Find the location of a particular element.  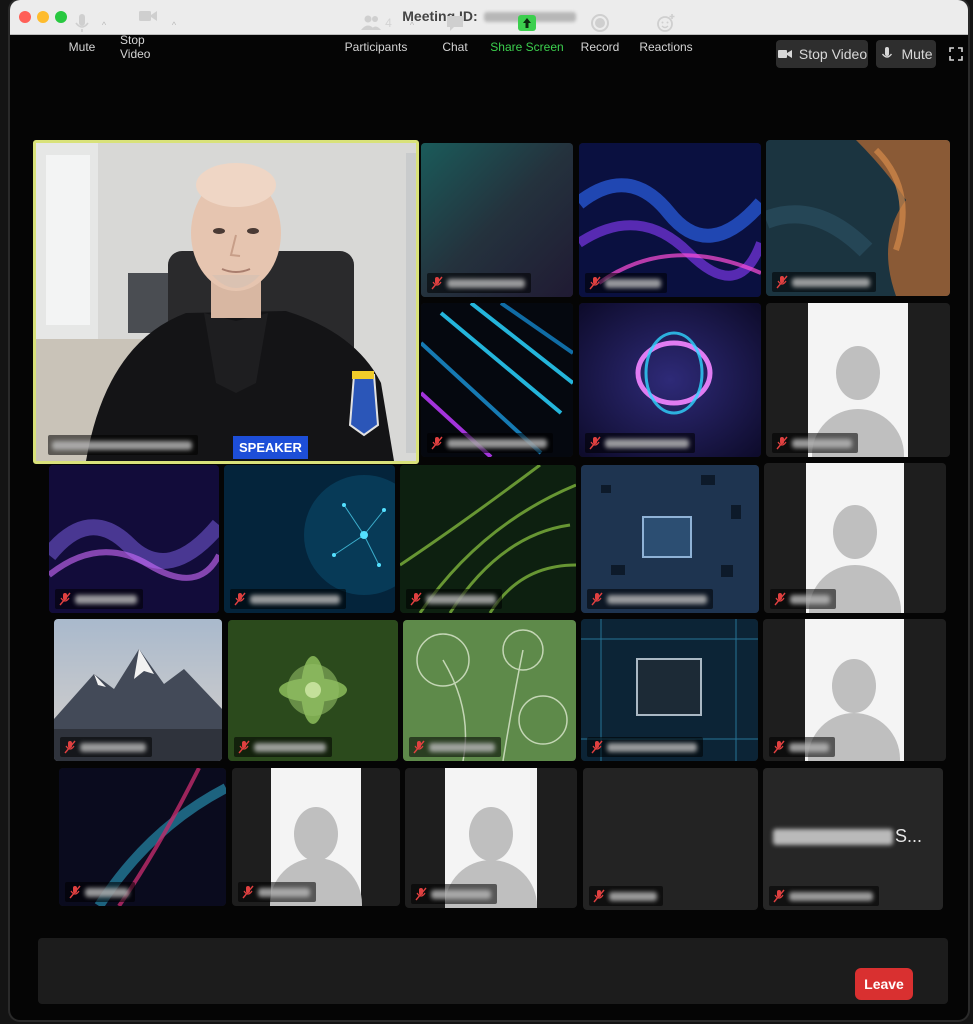

speaker-name-redacted is located at coordinates (122, 445).